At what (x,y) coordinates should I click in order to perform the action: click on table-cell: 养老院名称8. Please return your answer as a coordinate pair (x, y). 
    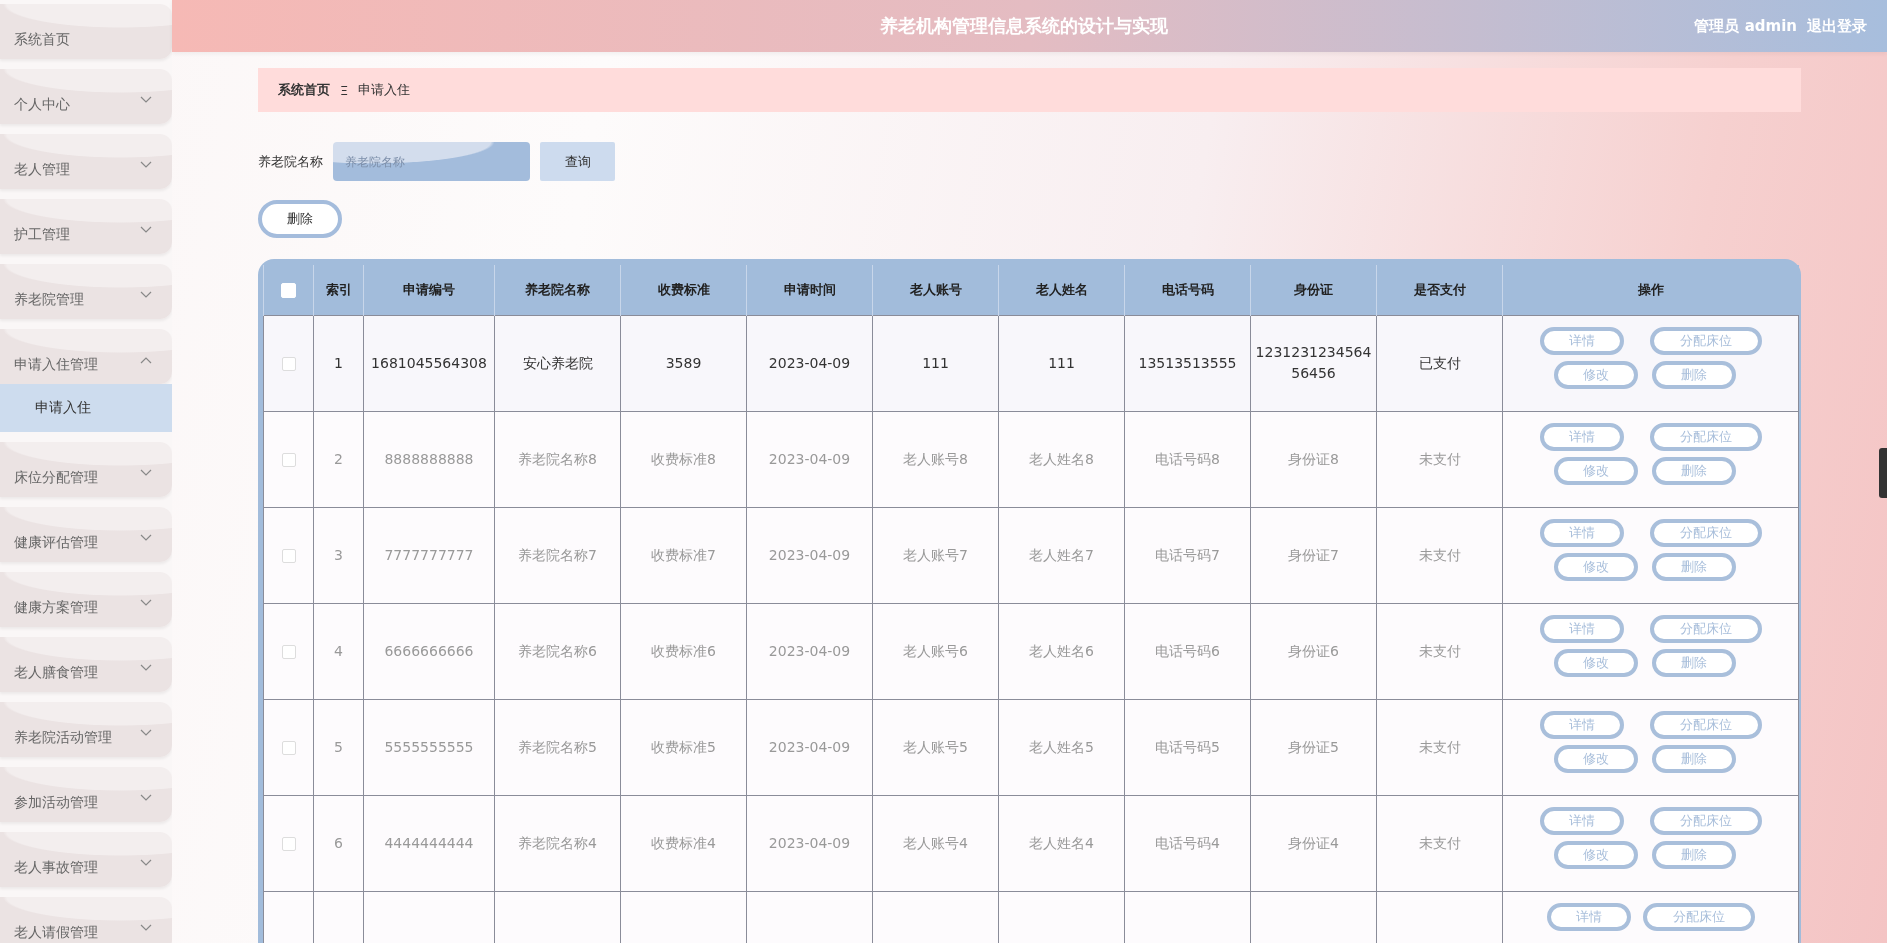
    Looking at the image, I should click on (557, 459).